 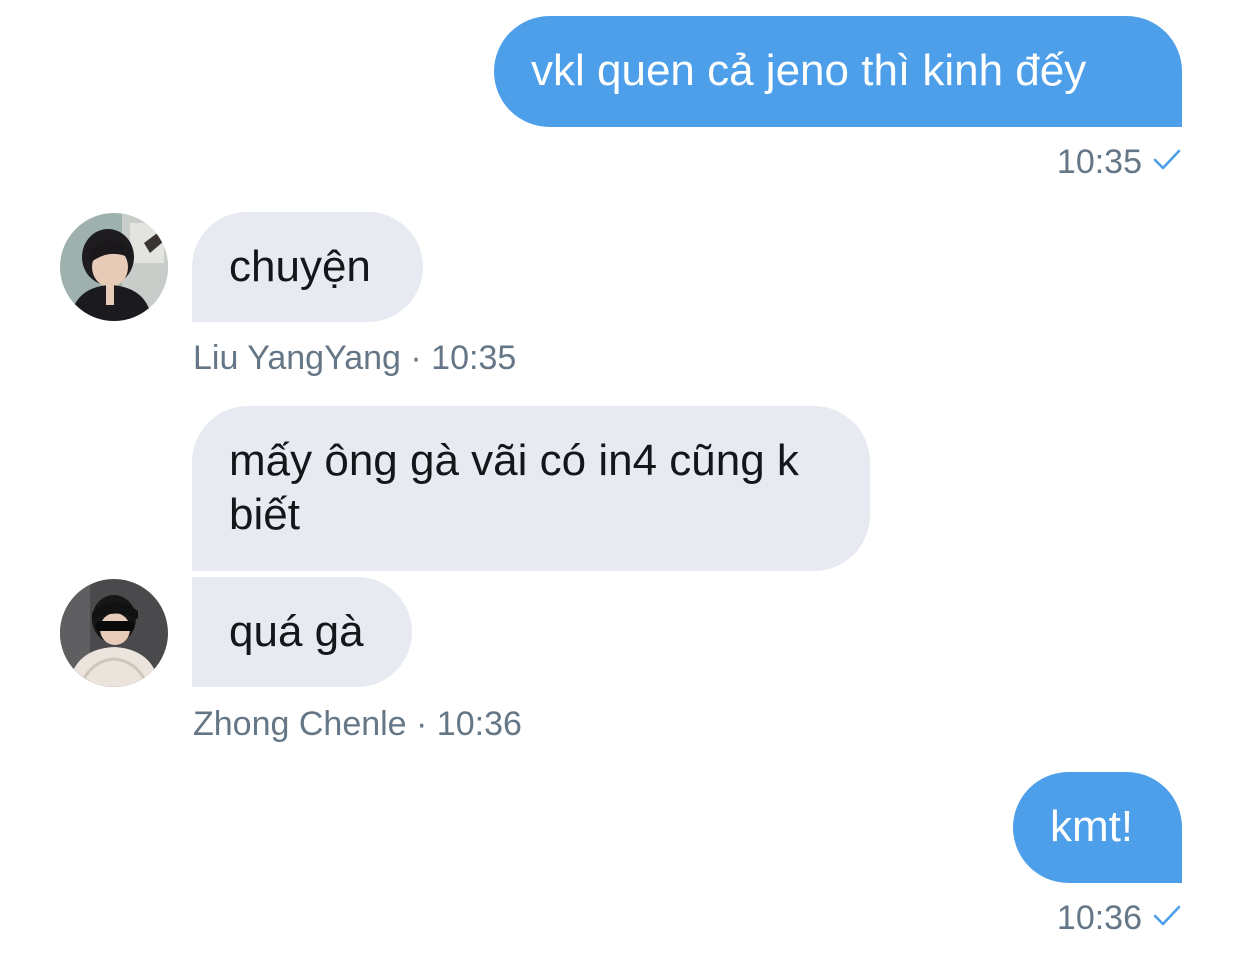 I want to click on sender-and-time: Liu YangYang · 10:35, so click(x=355, y=358).